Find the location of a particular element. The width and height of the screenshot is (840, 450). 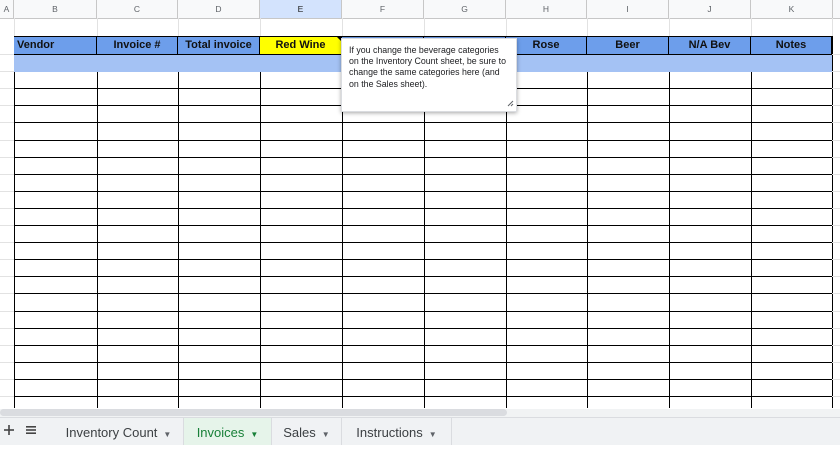

column-header-k: K is located at coordinates (792, 9).